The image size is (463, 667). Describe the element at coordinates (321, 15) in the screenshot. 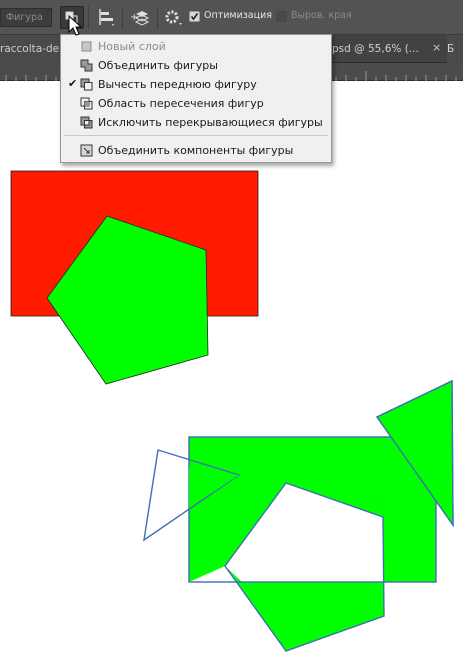

I see `antialias-label: Выров. края` at that location.